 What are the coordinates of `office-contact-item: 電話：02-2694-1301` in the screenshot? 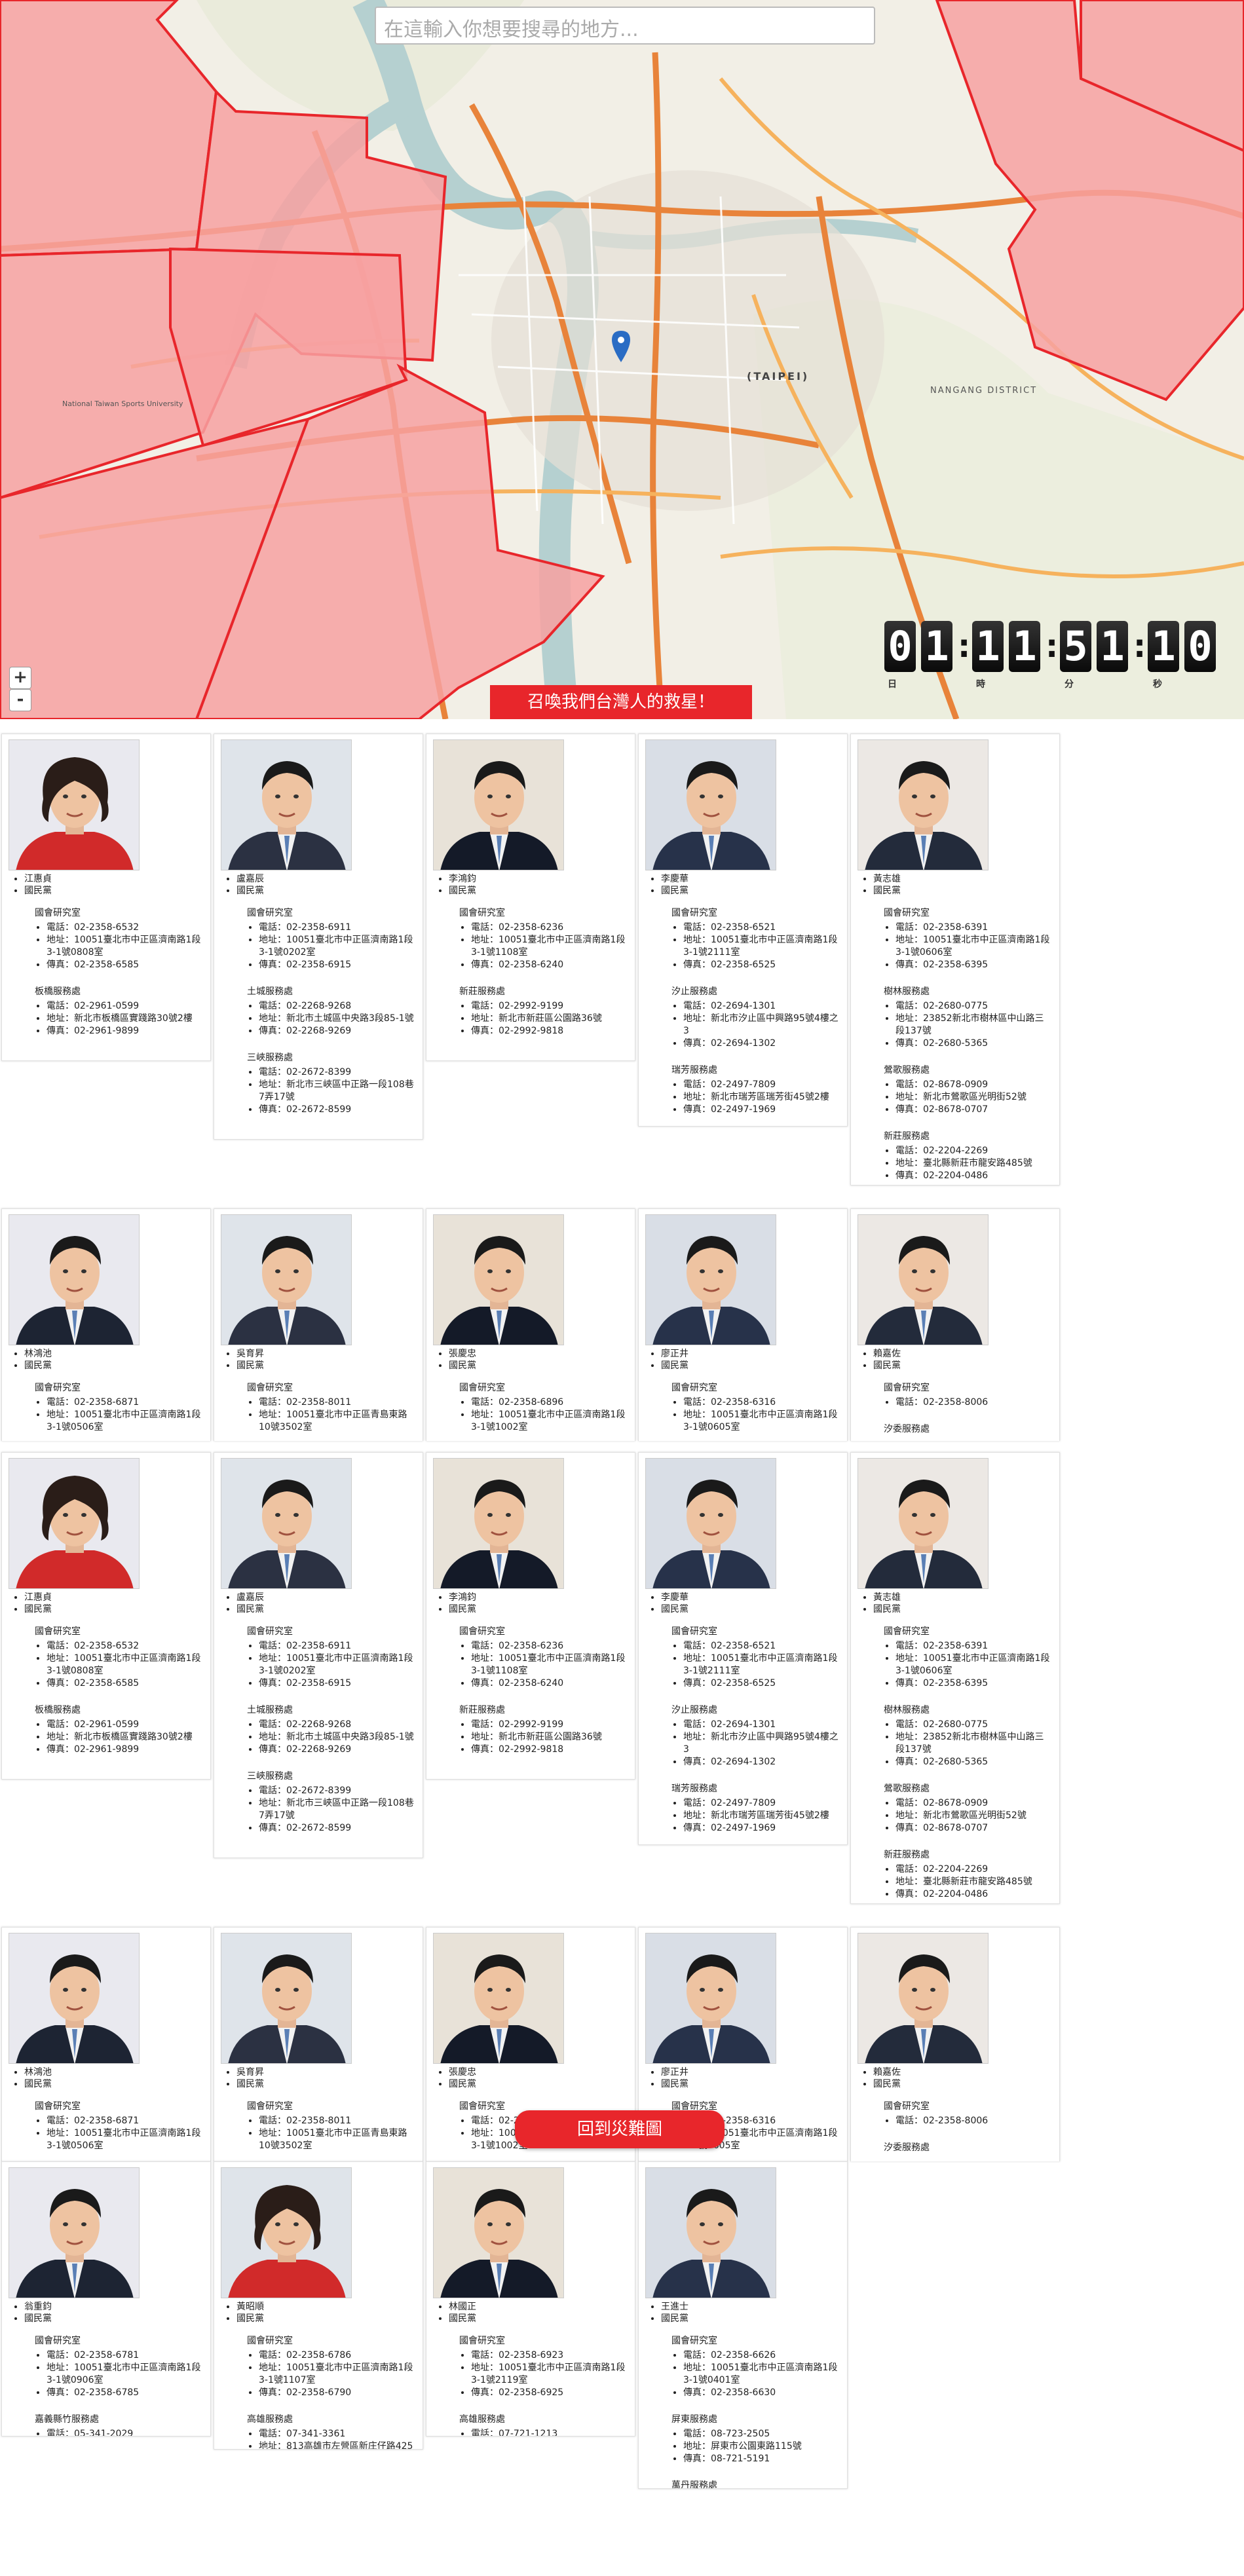 It's located at (761, 1725).